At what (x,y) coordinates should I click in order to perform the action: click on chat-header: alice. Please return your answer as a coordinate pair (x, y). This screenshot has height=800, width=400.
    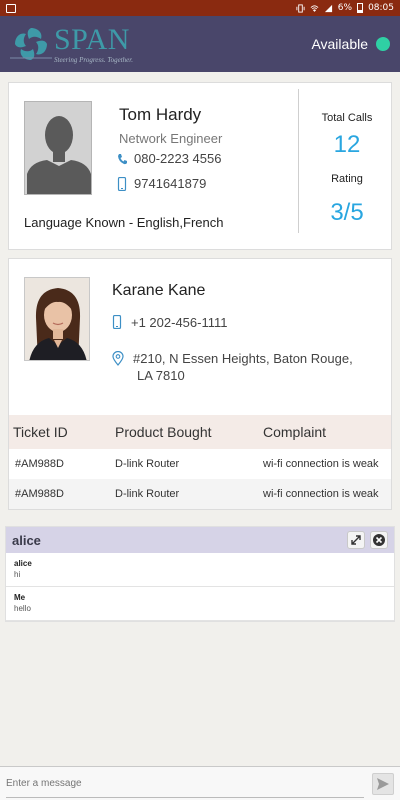
    Looking at the image, I should click on (200, 540).